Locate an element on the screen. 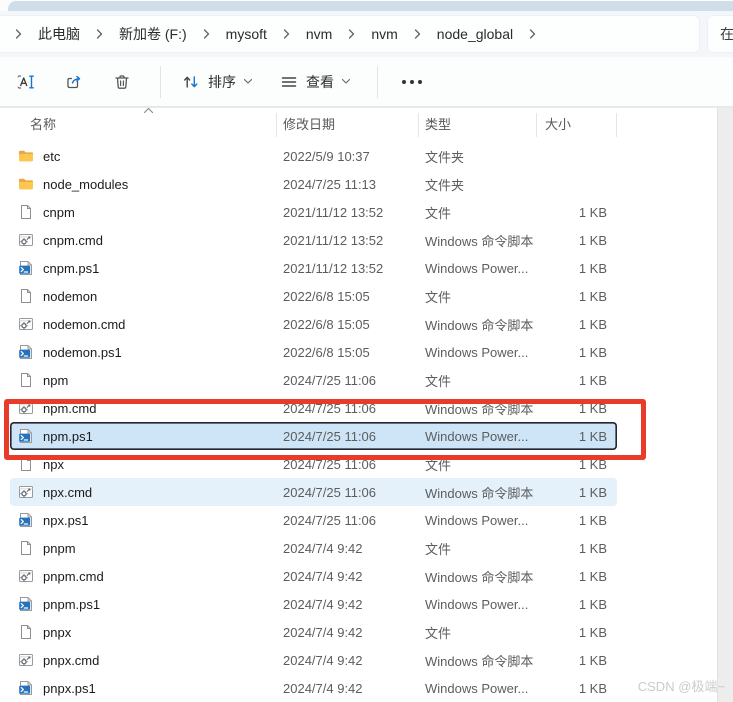  trash-icon is located at coordinates (122, 82).